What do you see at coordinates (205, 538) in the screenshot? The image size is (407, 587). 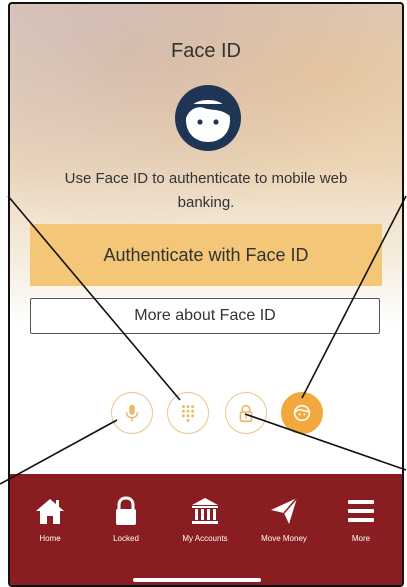 I see `nav-label-my-accounts: My Accounts` at bounding box center [205, 538].